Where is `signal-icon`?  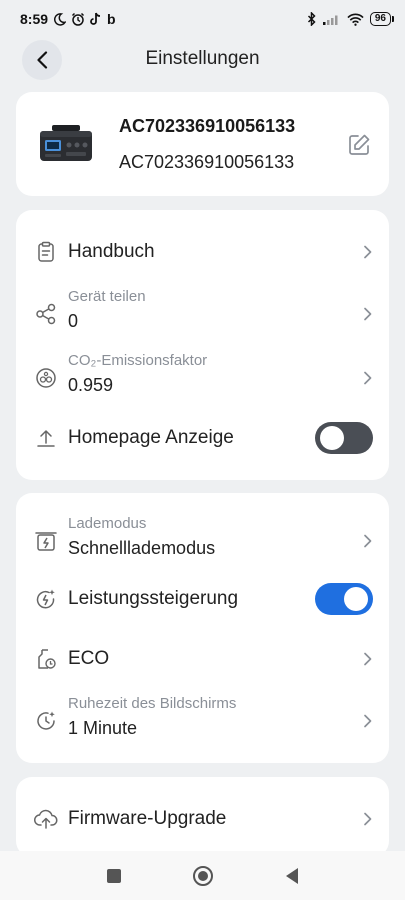 signal-icon is located at coordinates (330, 20).